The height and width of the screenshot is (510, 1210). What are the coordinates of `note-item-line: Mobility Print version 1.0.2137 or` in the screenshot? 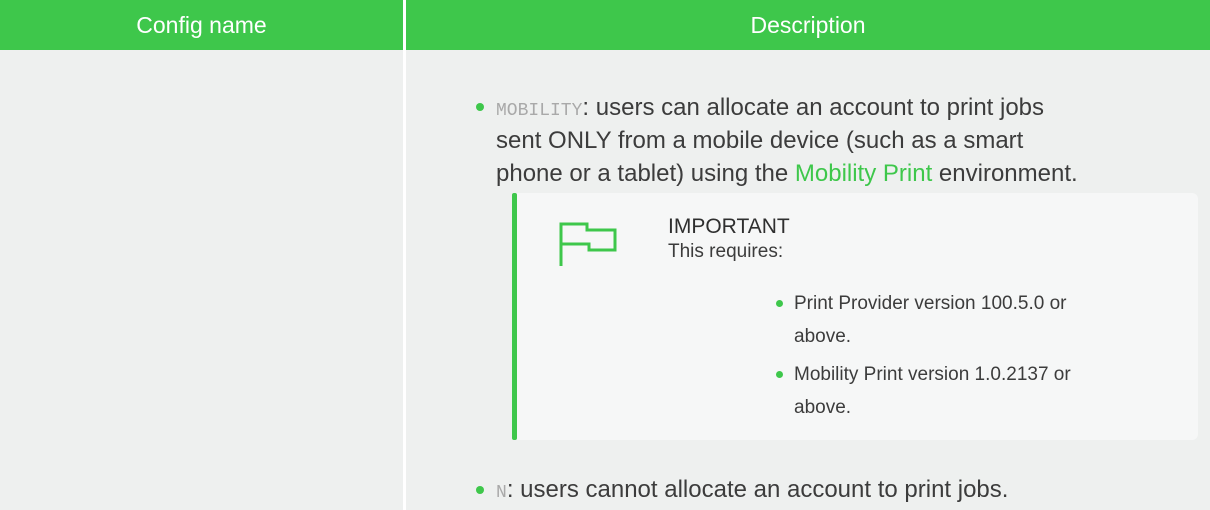 It's located at (932, 374).